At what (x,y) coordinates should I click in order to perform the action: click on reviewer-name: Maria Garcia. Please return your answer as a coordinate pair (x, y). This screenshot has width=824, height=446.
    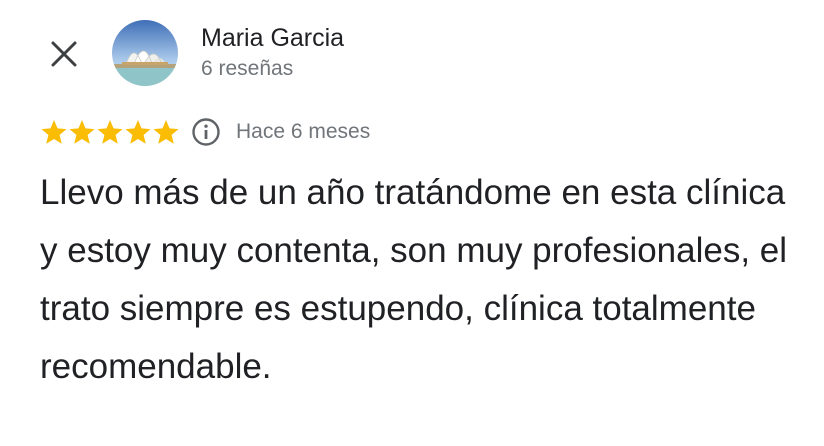
    Looking at the image, I should click on (272, 38).